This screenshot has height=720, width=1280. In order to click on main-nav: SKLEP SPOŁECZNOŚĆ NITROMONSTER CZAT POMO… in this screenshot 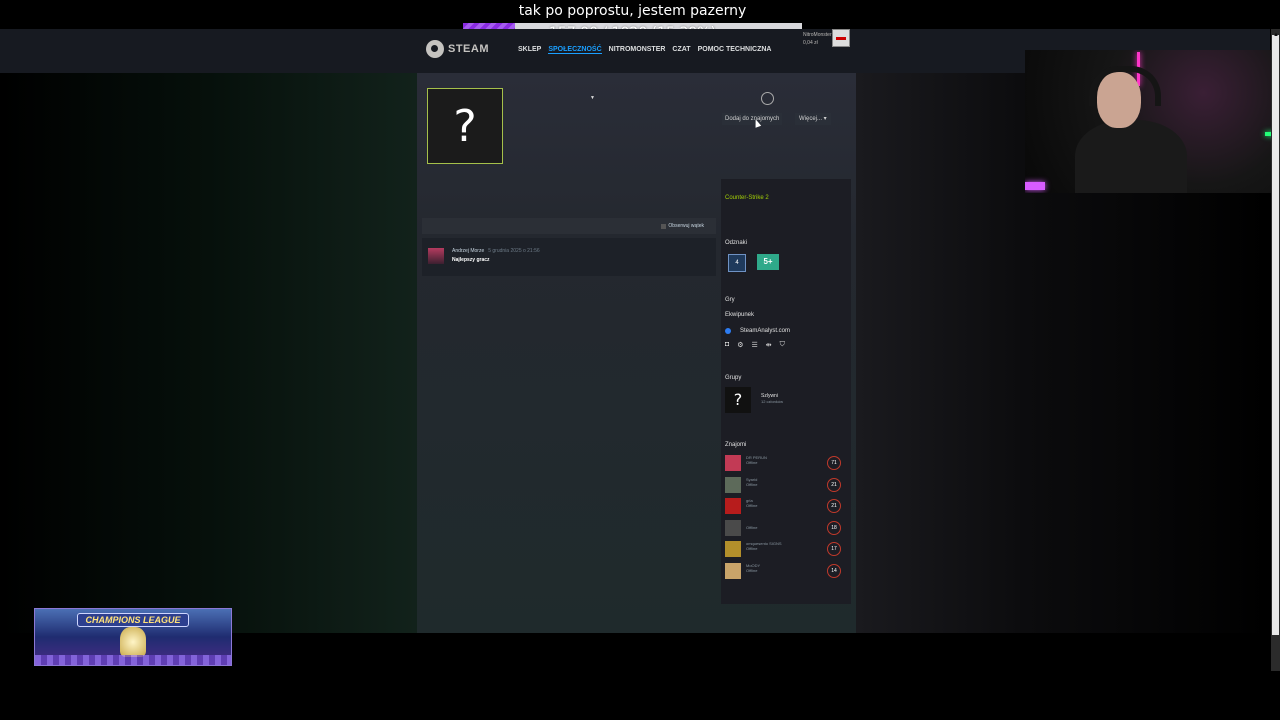, I will do `click(644, 50)`.